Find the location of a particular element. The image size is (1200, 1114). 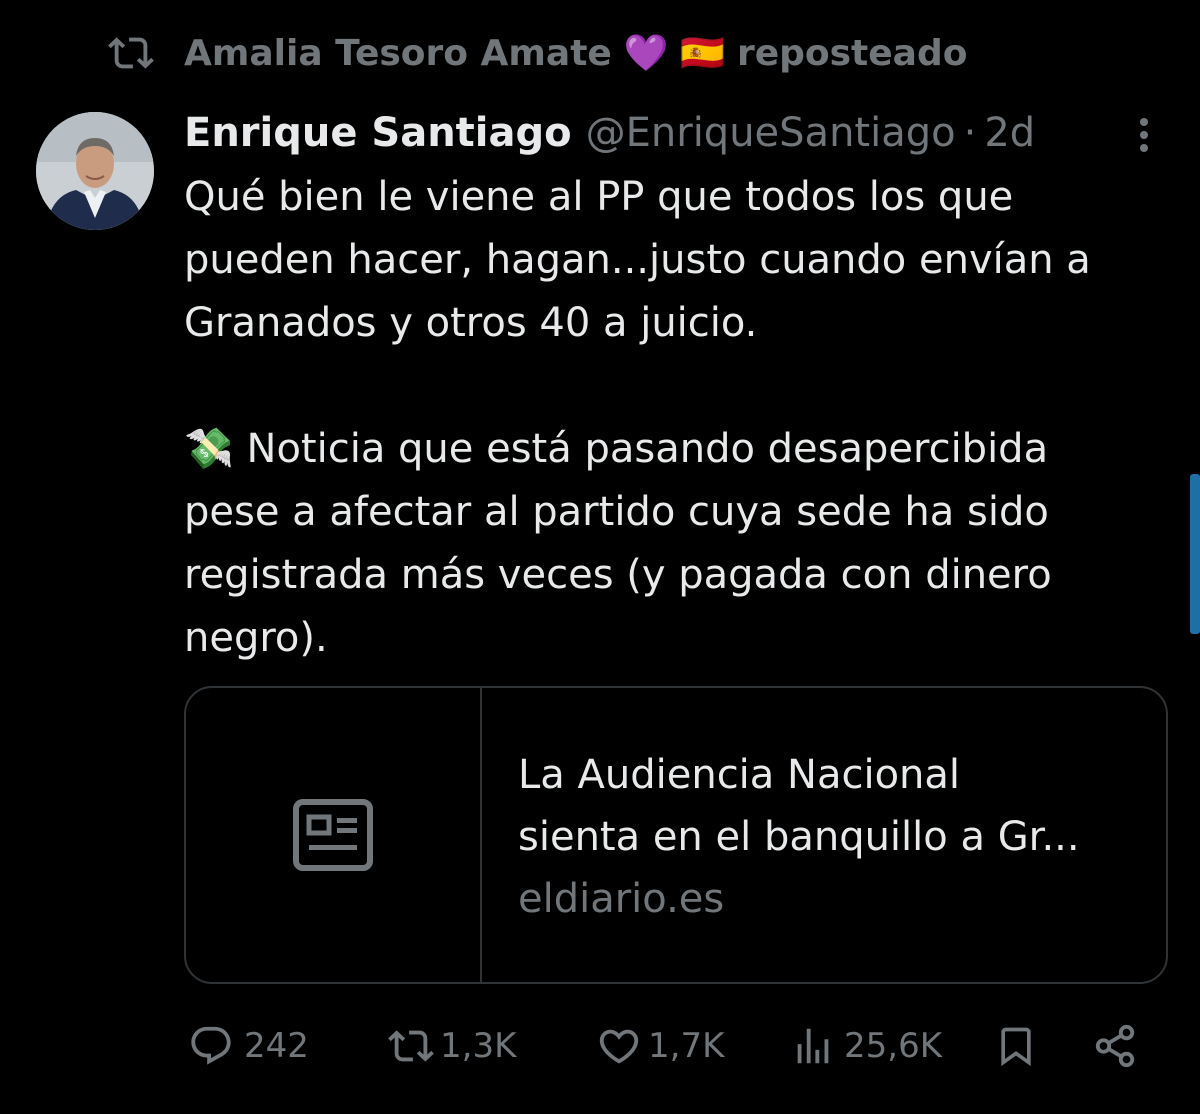

repost-action-icon is located at coordinates (411, 1046).